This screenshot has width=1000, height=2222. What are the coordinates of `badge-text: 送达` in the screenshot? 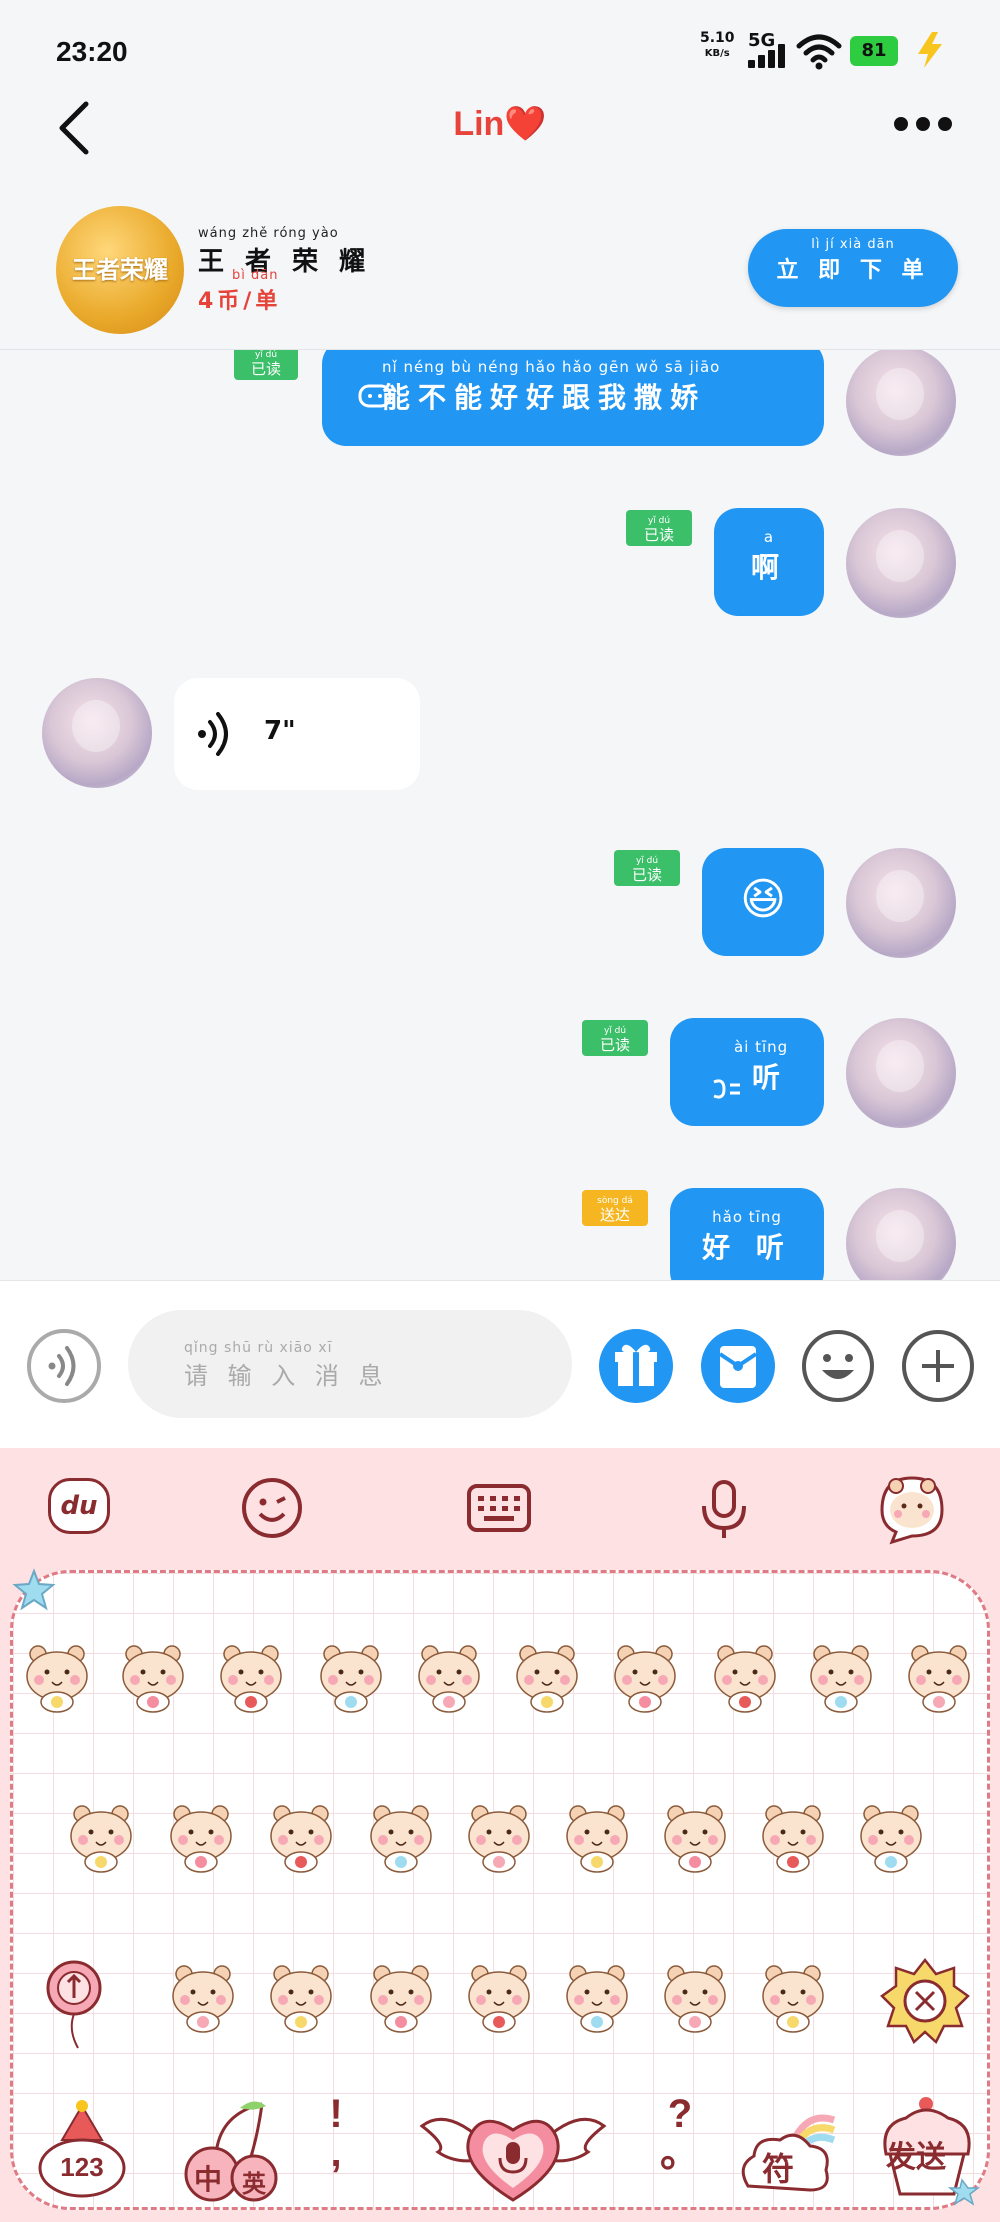 It's located at (614, 1215).